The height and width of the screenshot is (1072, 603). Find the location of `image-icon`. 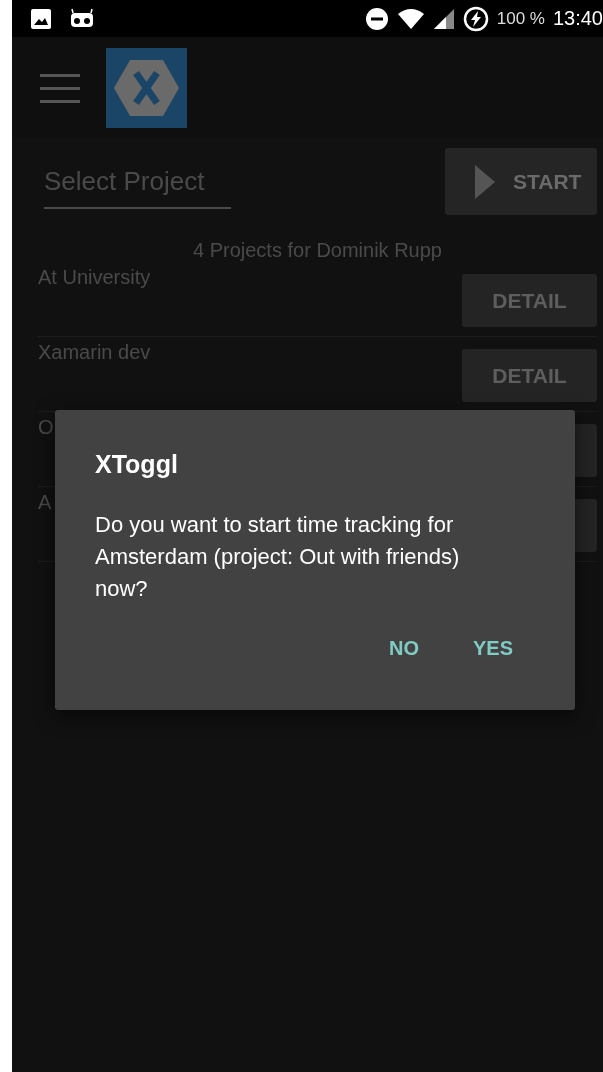

image-icon is located at coordinates (41, 18).